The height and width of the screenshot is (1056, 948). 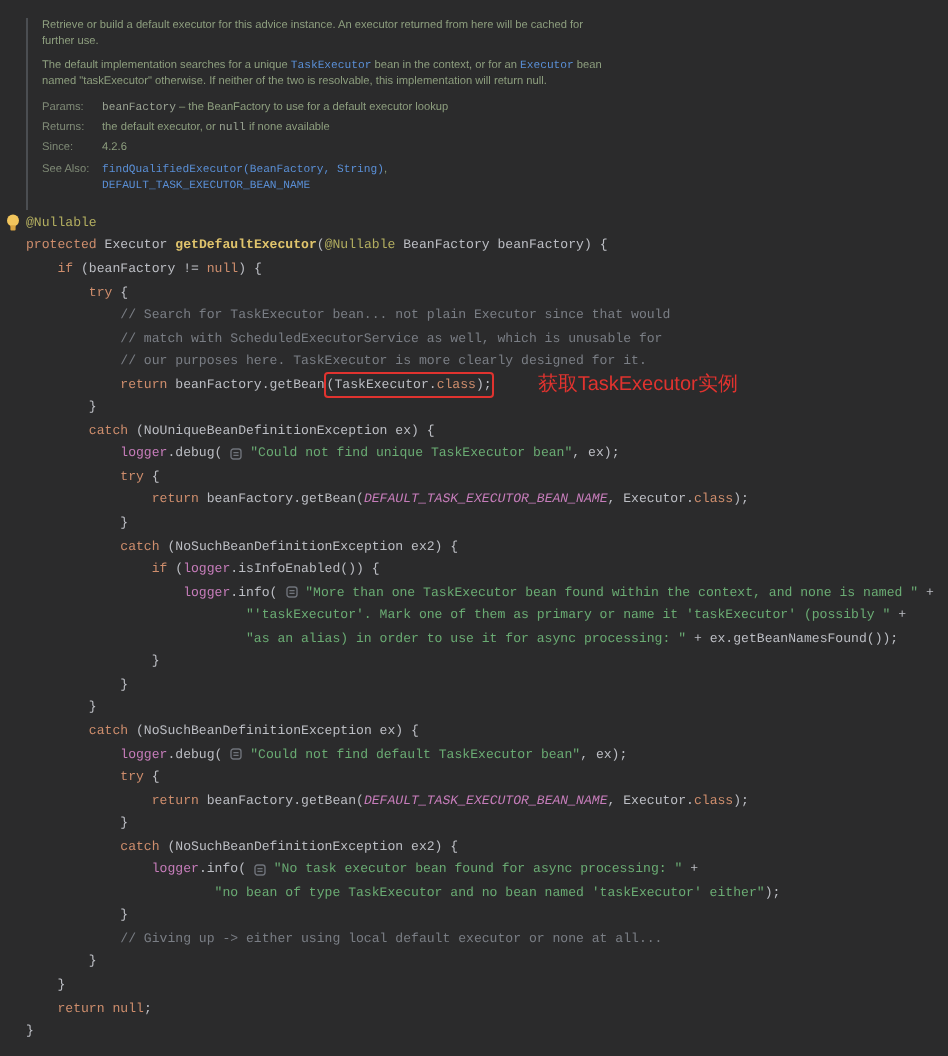 I want to click on lightbulb-icon, so click(x=13, y=222).